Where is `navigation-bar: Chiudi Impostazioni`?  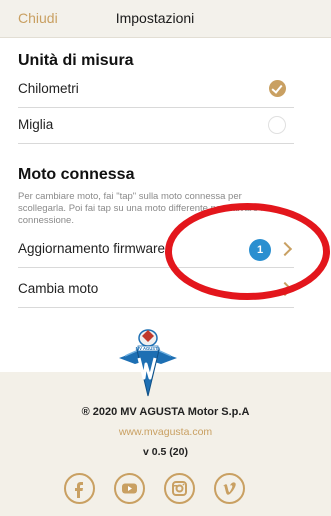
navigation-bar: Chiudi Impostazioni is located at coordinates (165, 19).